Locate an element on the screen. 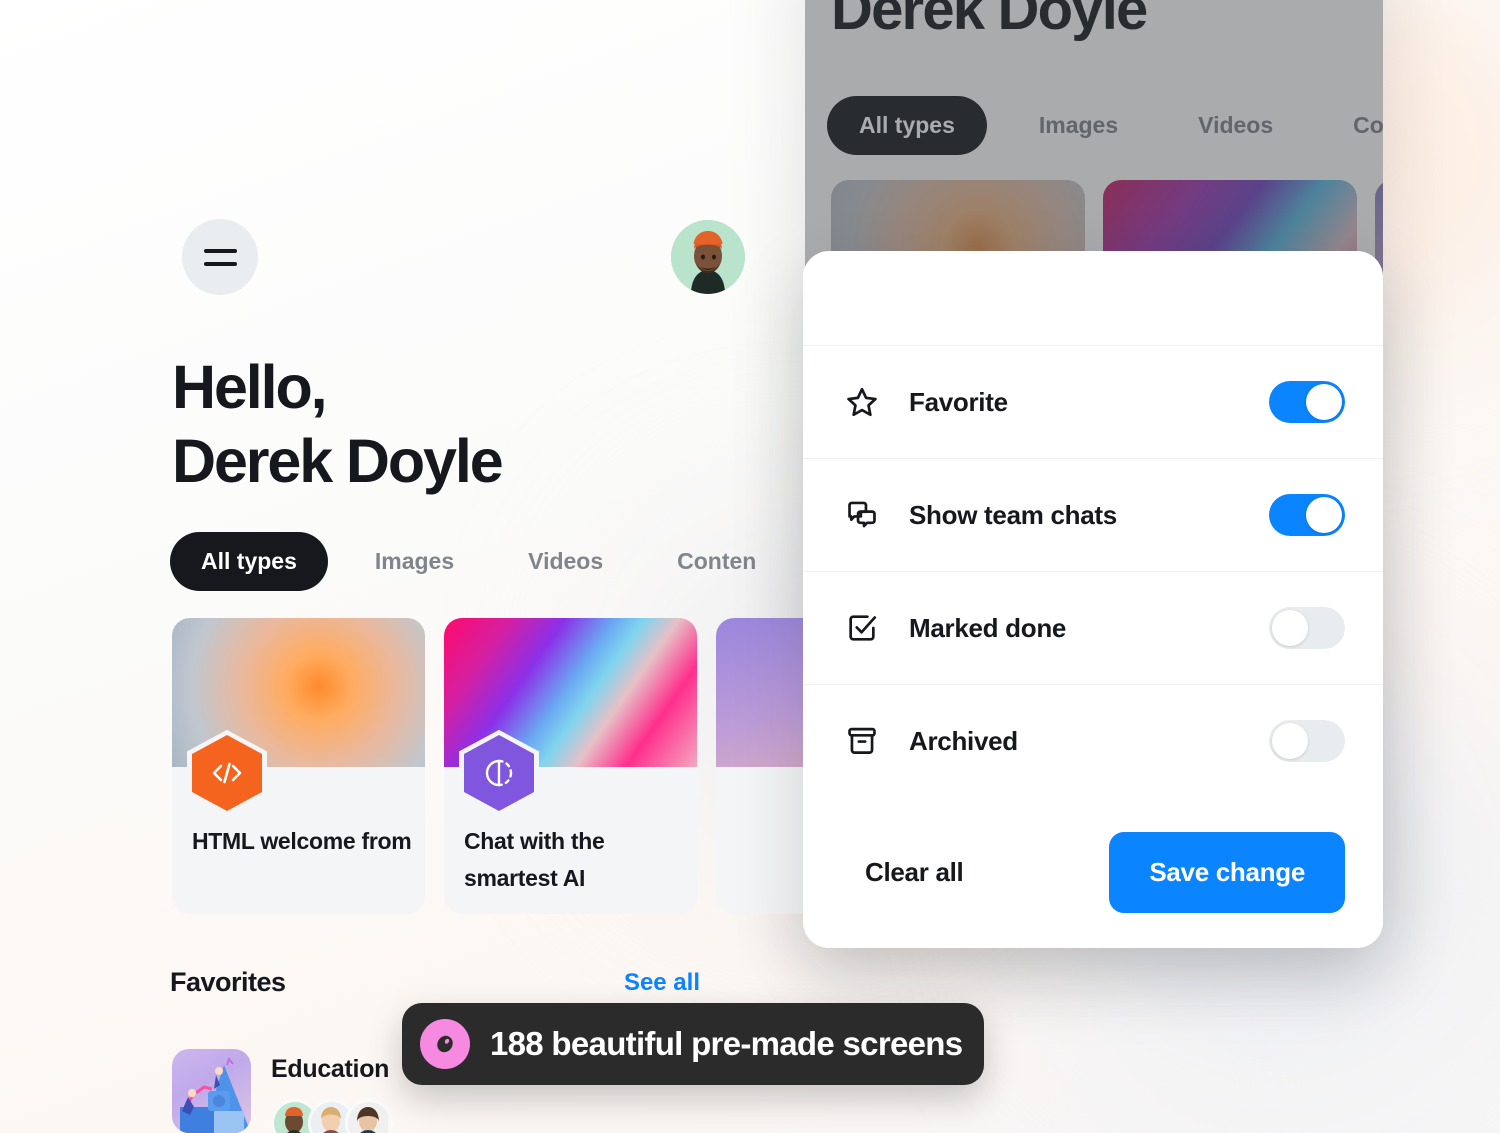  tab-bar: All types Images Videos Conten is located at coordinates (481, 561).